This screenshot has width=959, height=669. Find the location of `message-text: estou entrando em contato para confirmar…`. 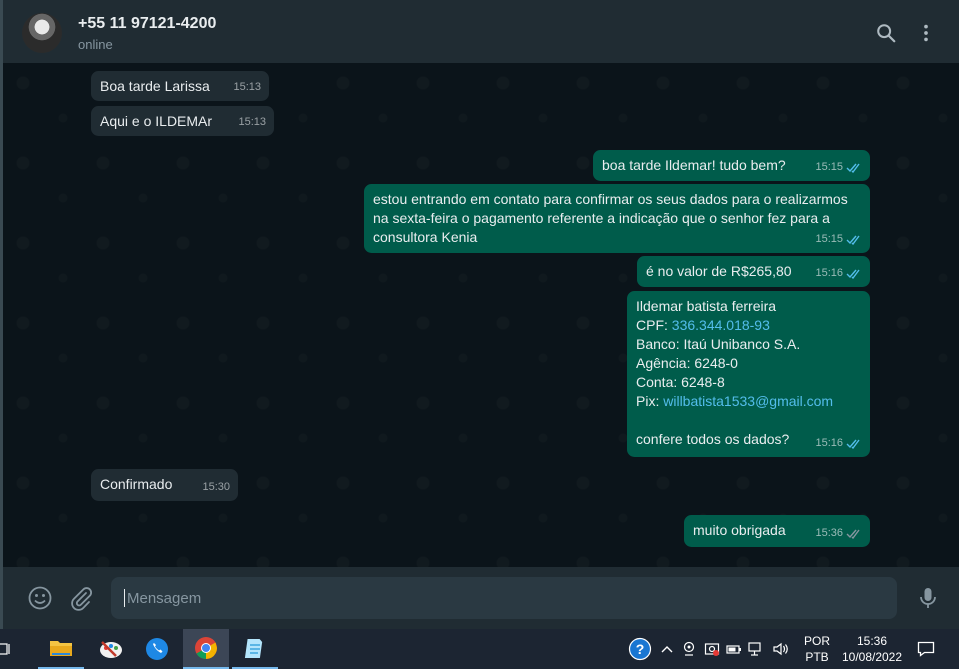

message-text: estou entrando em contato para confirmar… is located at coordinates (610, 218).